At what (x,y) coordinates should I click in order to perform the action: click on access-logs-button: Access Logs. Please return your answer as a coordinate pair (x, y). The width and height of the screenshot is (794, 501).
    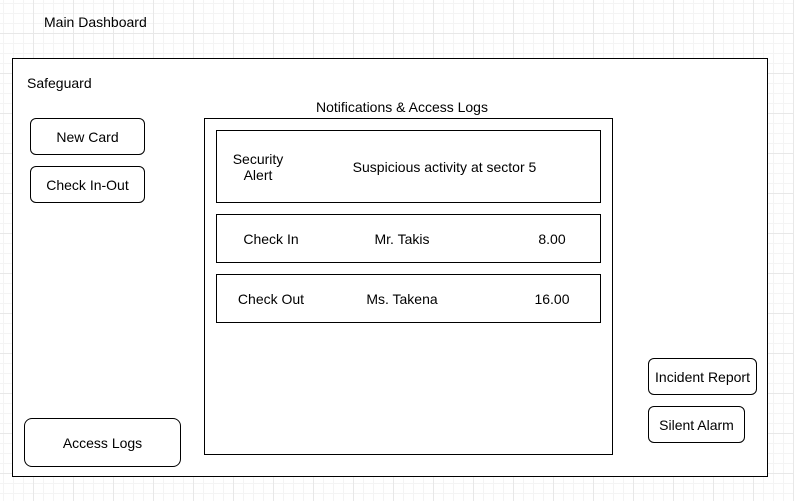
    Looking at the image, I should click on (102, 442).